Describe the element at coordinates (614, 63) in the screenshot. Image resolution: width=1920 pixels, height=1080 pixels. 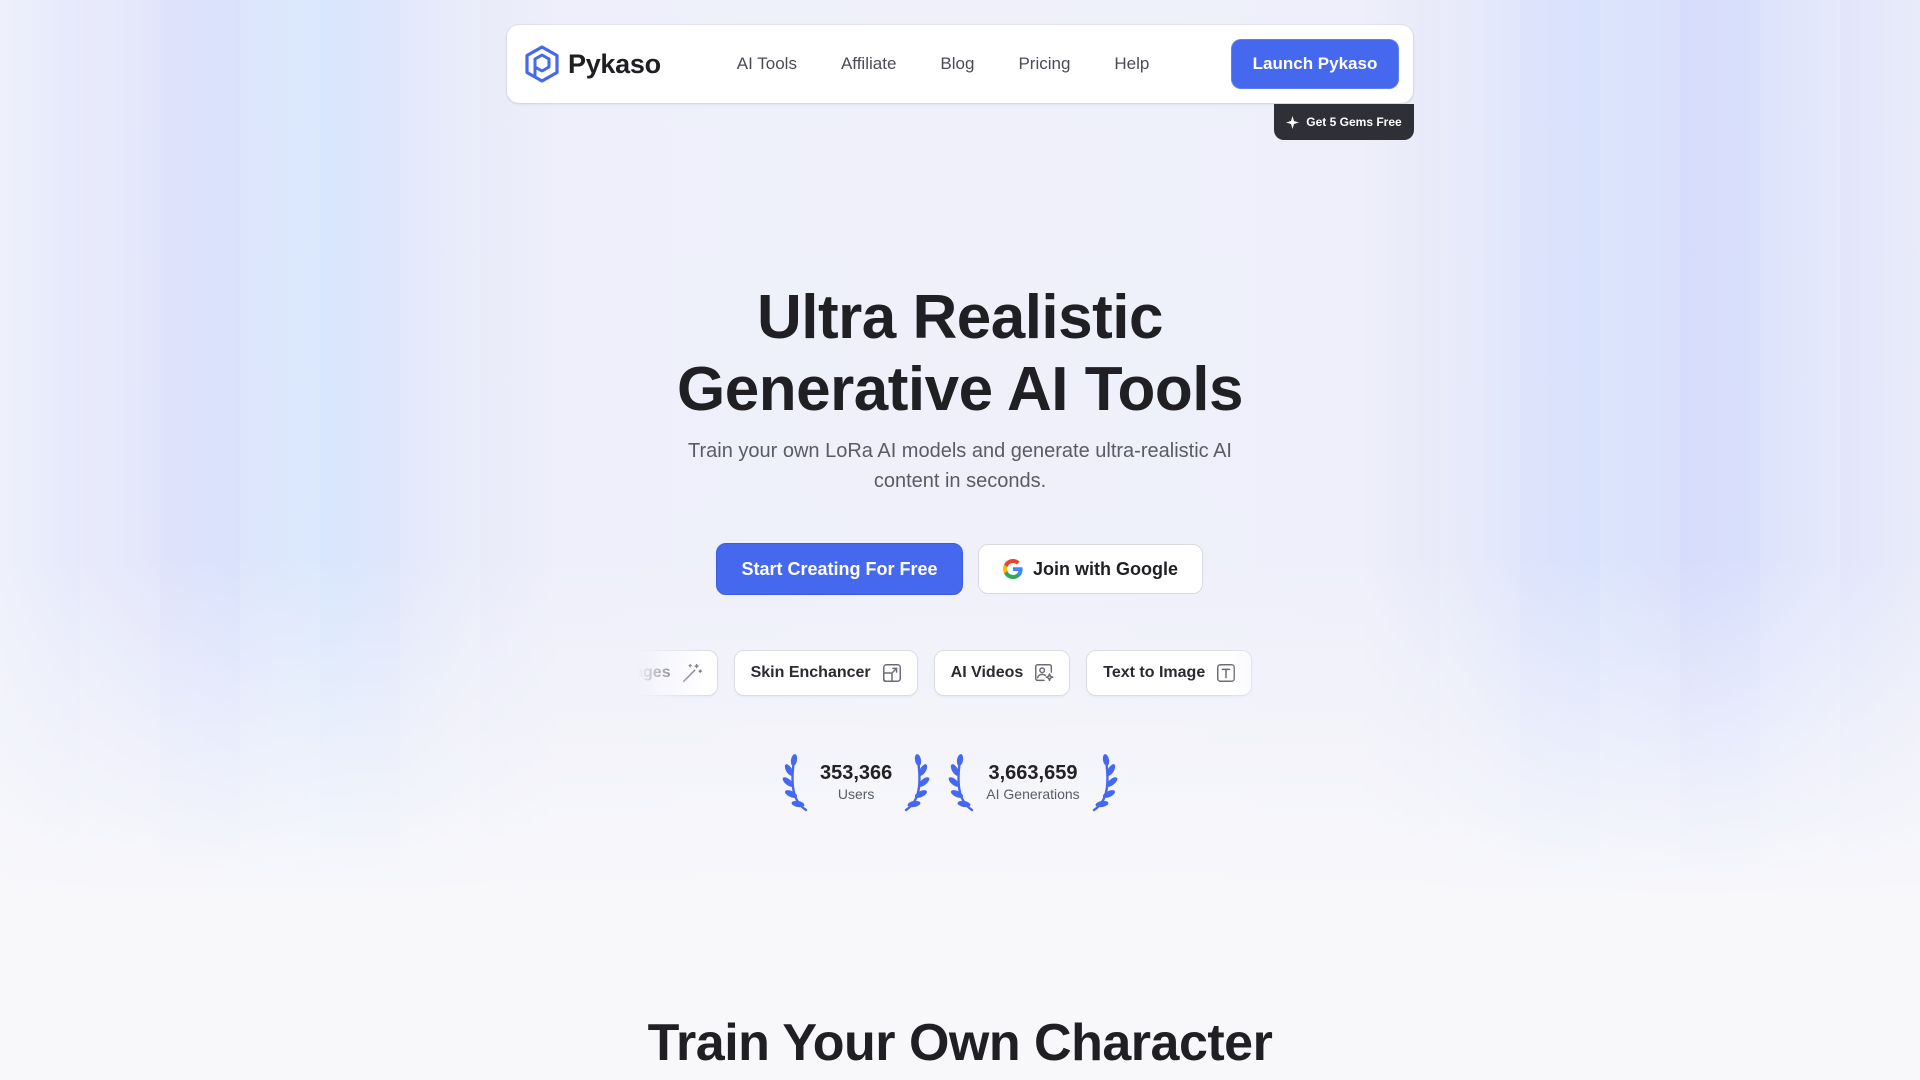
I see `brand-name: Pykaso` at that location.